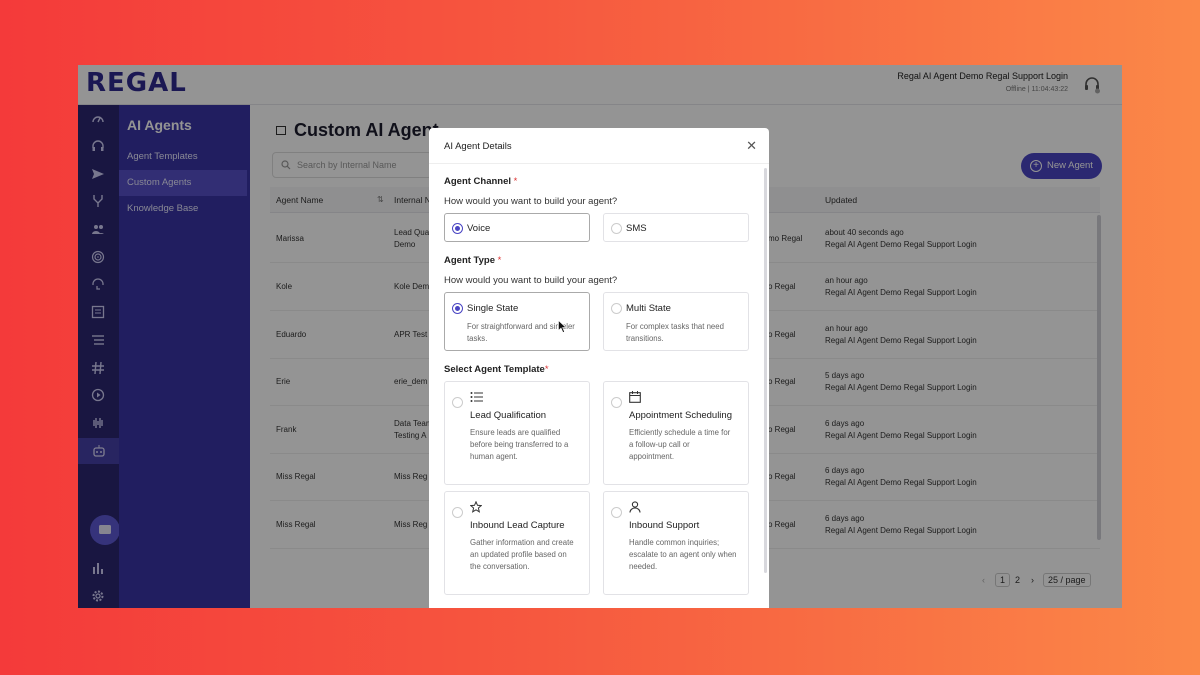 This screenshot has width=1200, height=675. What do you see at coordinates (500, 566) in the screenshot?
I see `desc-line: the conversation.` at bounding box center [500, 566].